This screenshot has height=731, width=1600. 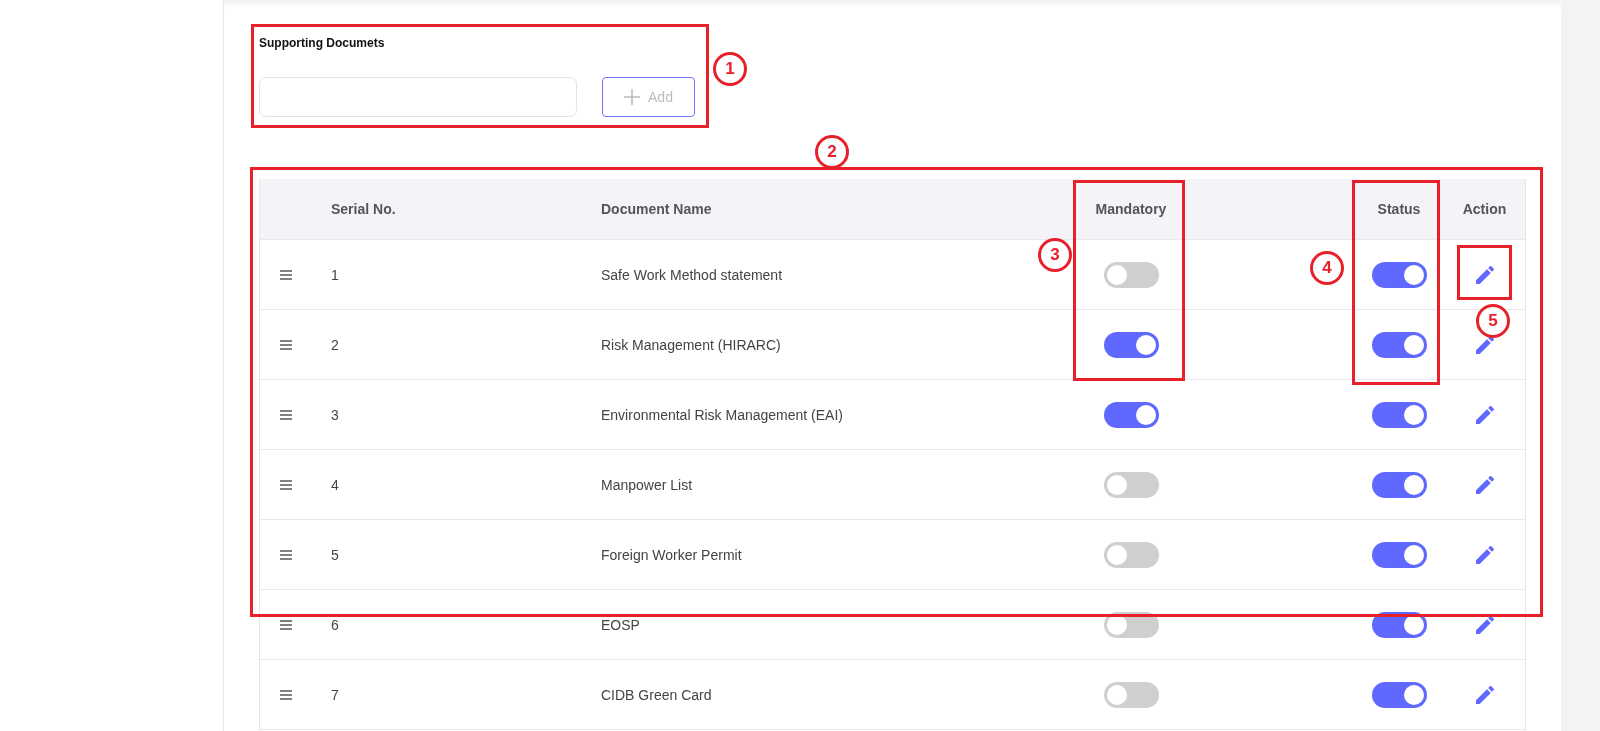 What do you see at coordinates (722, 414) in the screenshot?
I see `table-cell-text: Environmental Risk Management (EAI)` at bounding box center [722, 414].